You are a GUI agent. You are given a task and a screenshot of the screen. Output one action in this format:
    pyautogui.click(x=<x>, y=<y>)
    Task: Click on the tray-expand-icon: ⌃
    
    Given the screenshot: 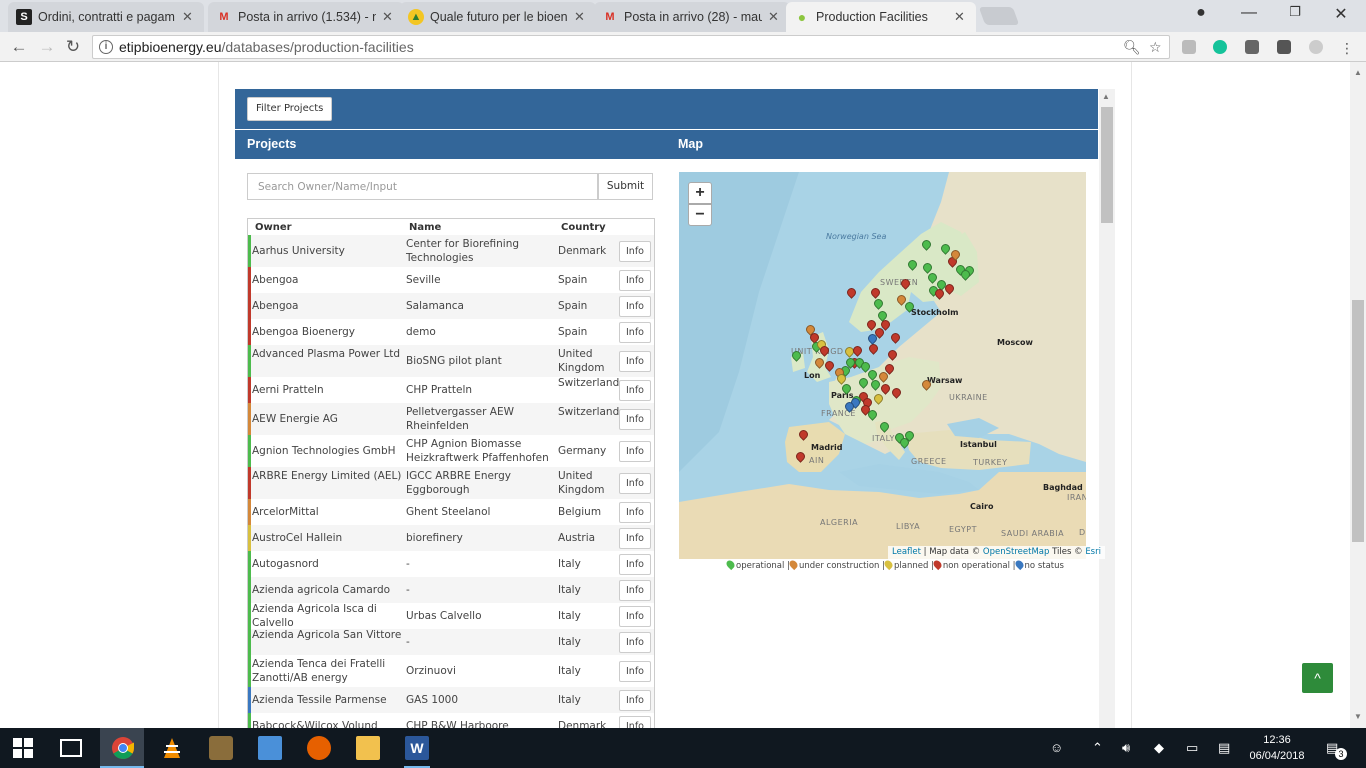 What is the action you would take?
    pyautogui.click(x=1097, y=748)
    